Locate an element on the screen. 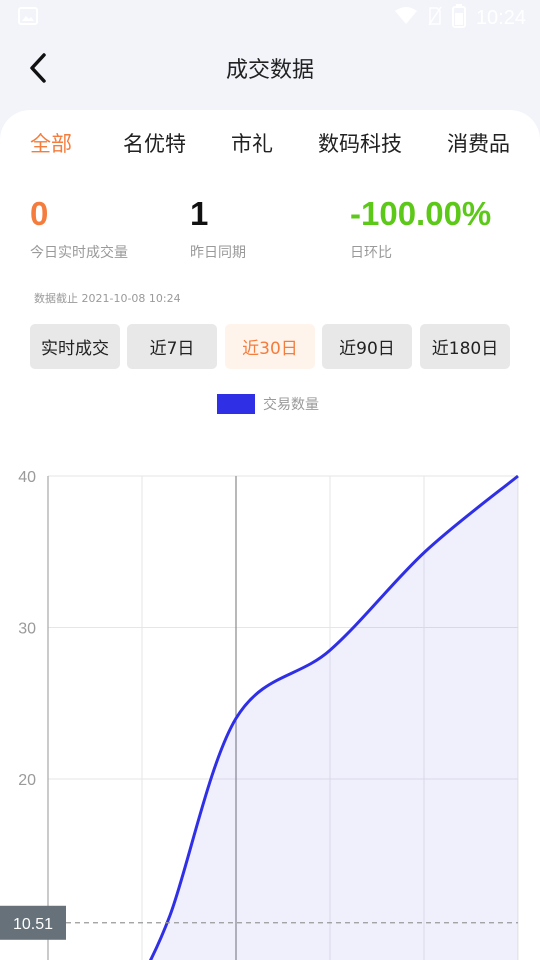 This screenshot has height=960, width=540. page-title: 成交数据 is located at coordinates (269, 70).